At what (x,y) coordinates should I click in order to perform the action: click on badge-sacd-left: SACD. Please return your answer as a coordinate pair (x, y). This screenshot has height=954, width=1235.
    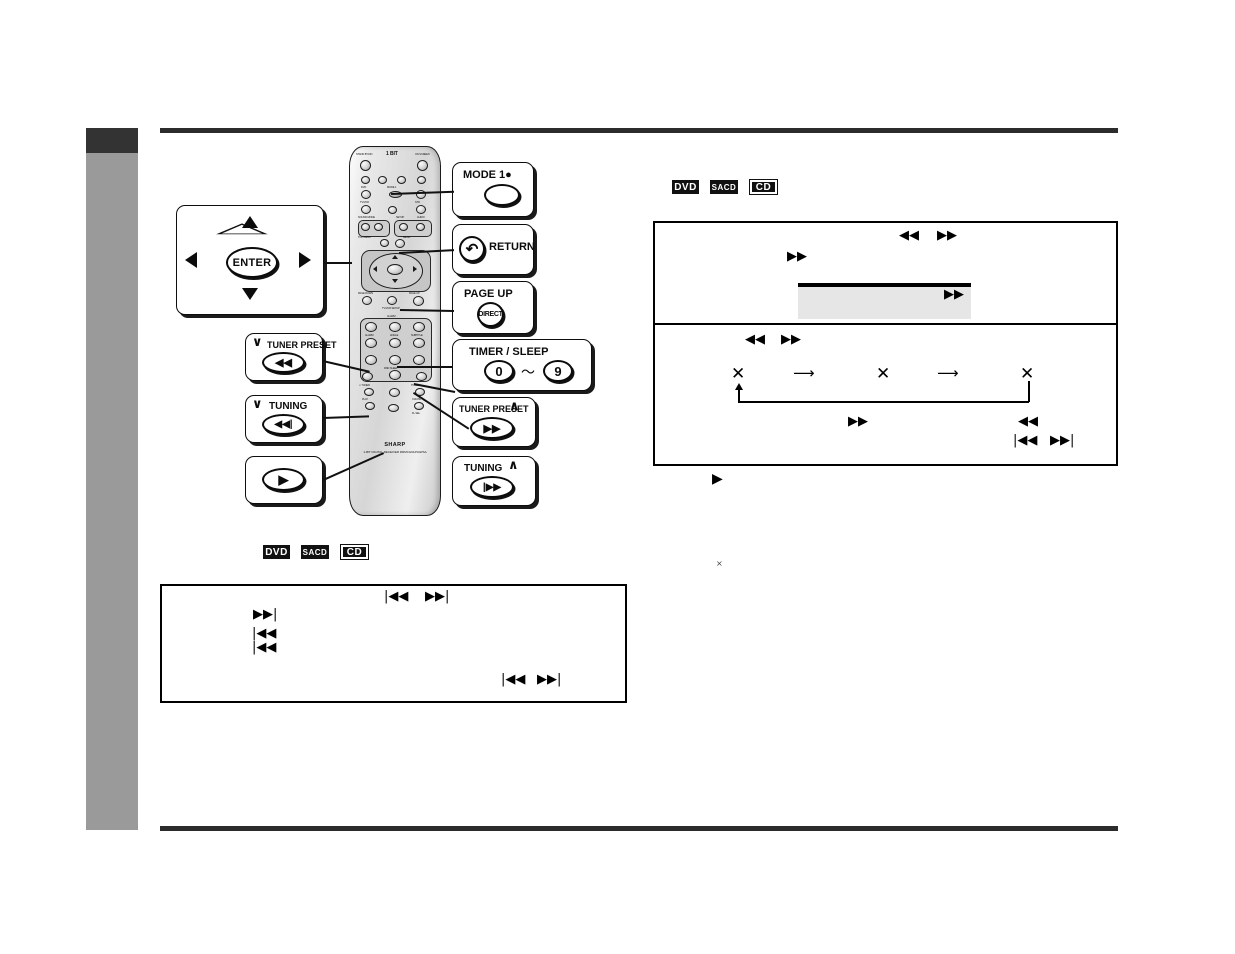
    Looking at the image, I should click on (315, 552).